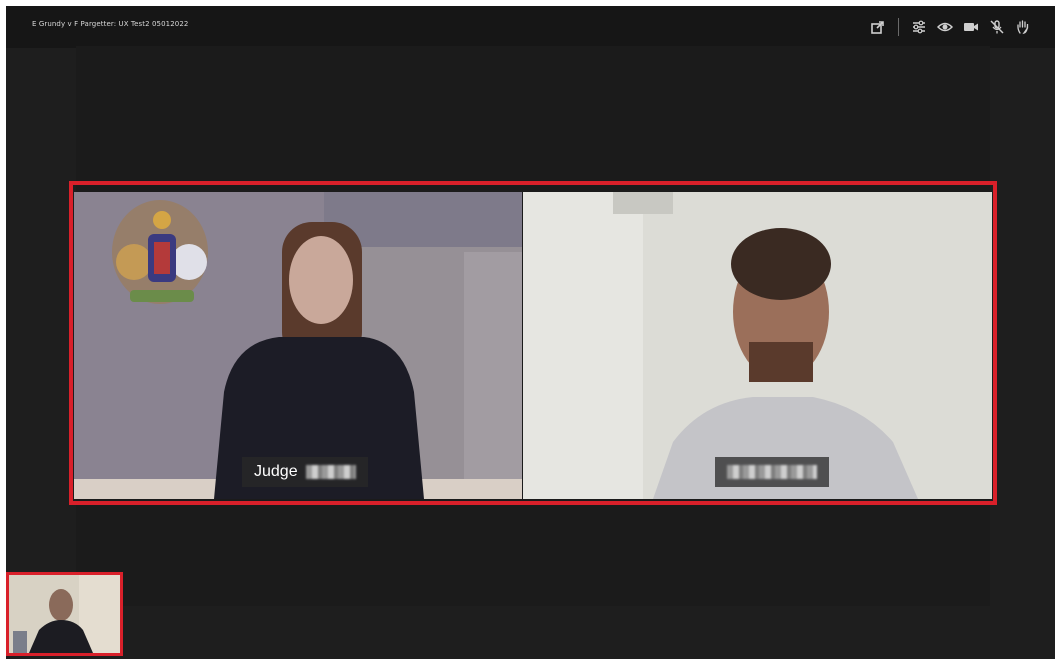 The width and height of the screenshot is (1061, 659). Describe the element at coordinates (919, 27) in the screenshot. I see `settings-icon` at that location.